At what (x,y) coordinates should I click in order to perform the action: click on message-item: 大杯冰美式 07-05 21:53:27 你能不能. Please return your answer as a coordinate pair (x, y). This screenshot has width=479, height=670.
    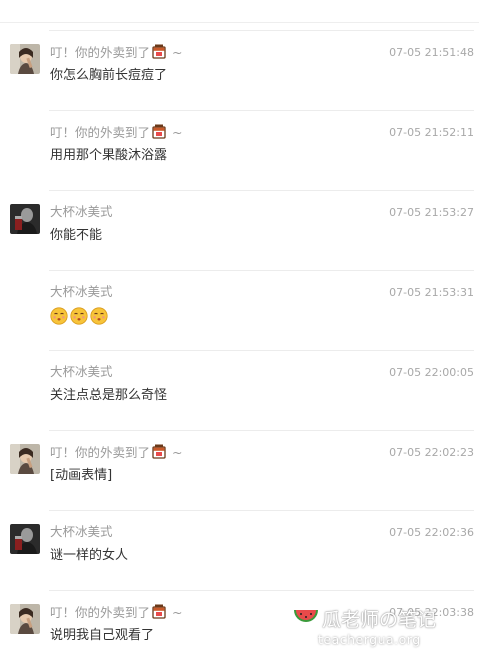
    Looking at the image, I should click on (239, 230).